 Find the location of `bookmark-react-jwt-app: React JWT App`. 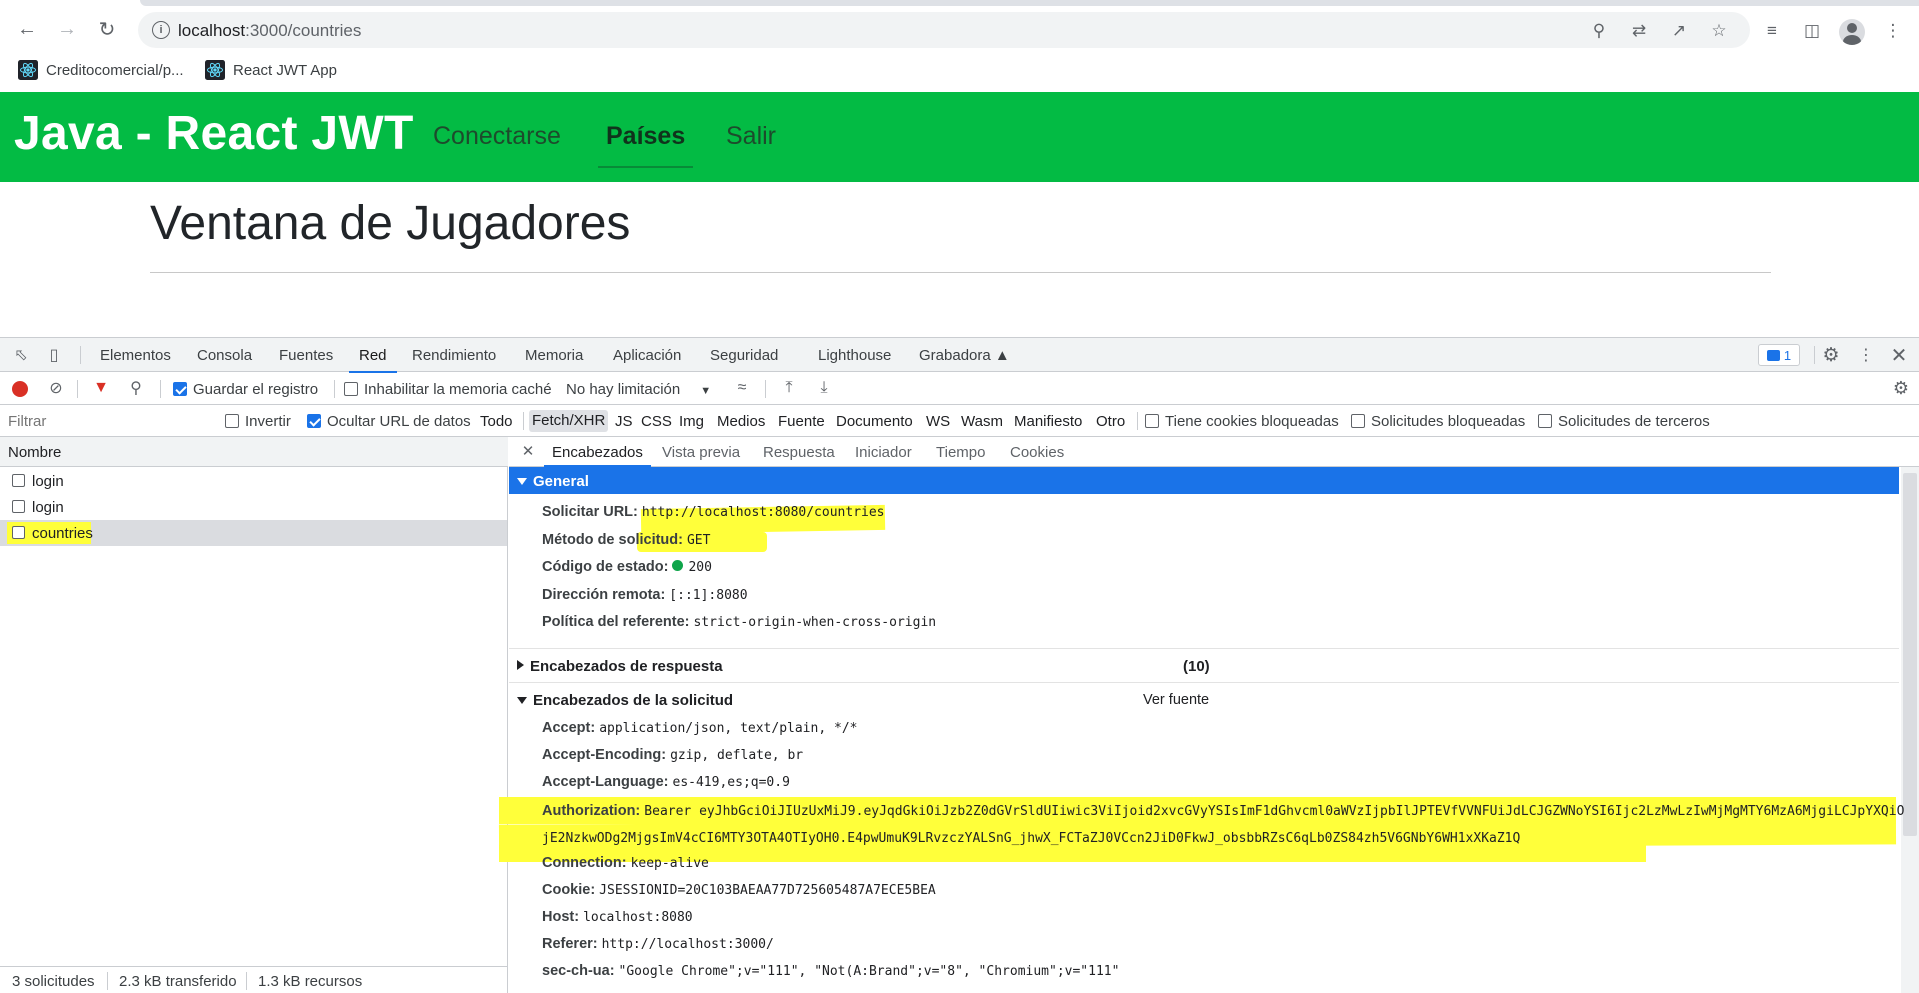

bookmark-react-jwt-app: React JWT App is located at coordinates (271, 70).